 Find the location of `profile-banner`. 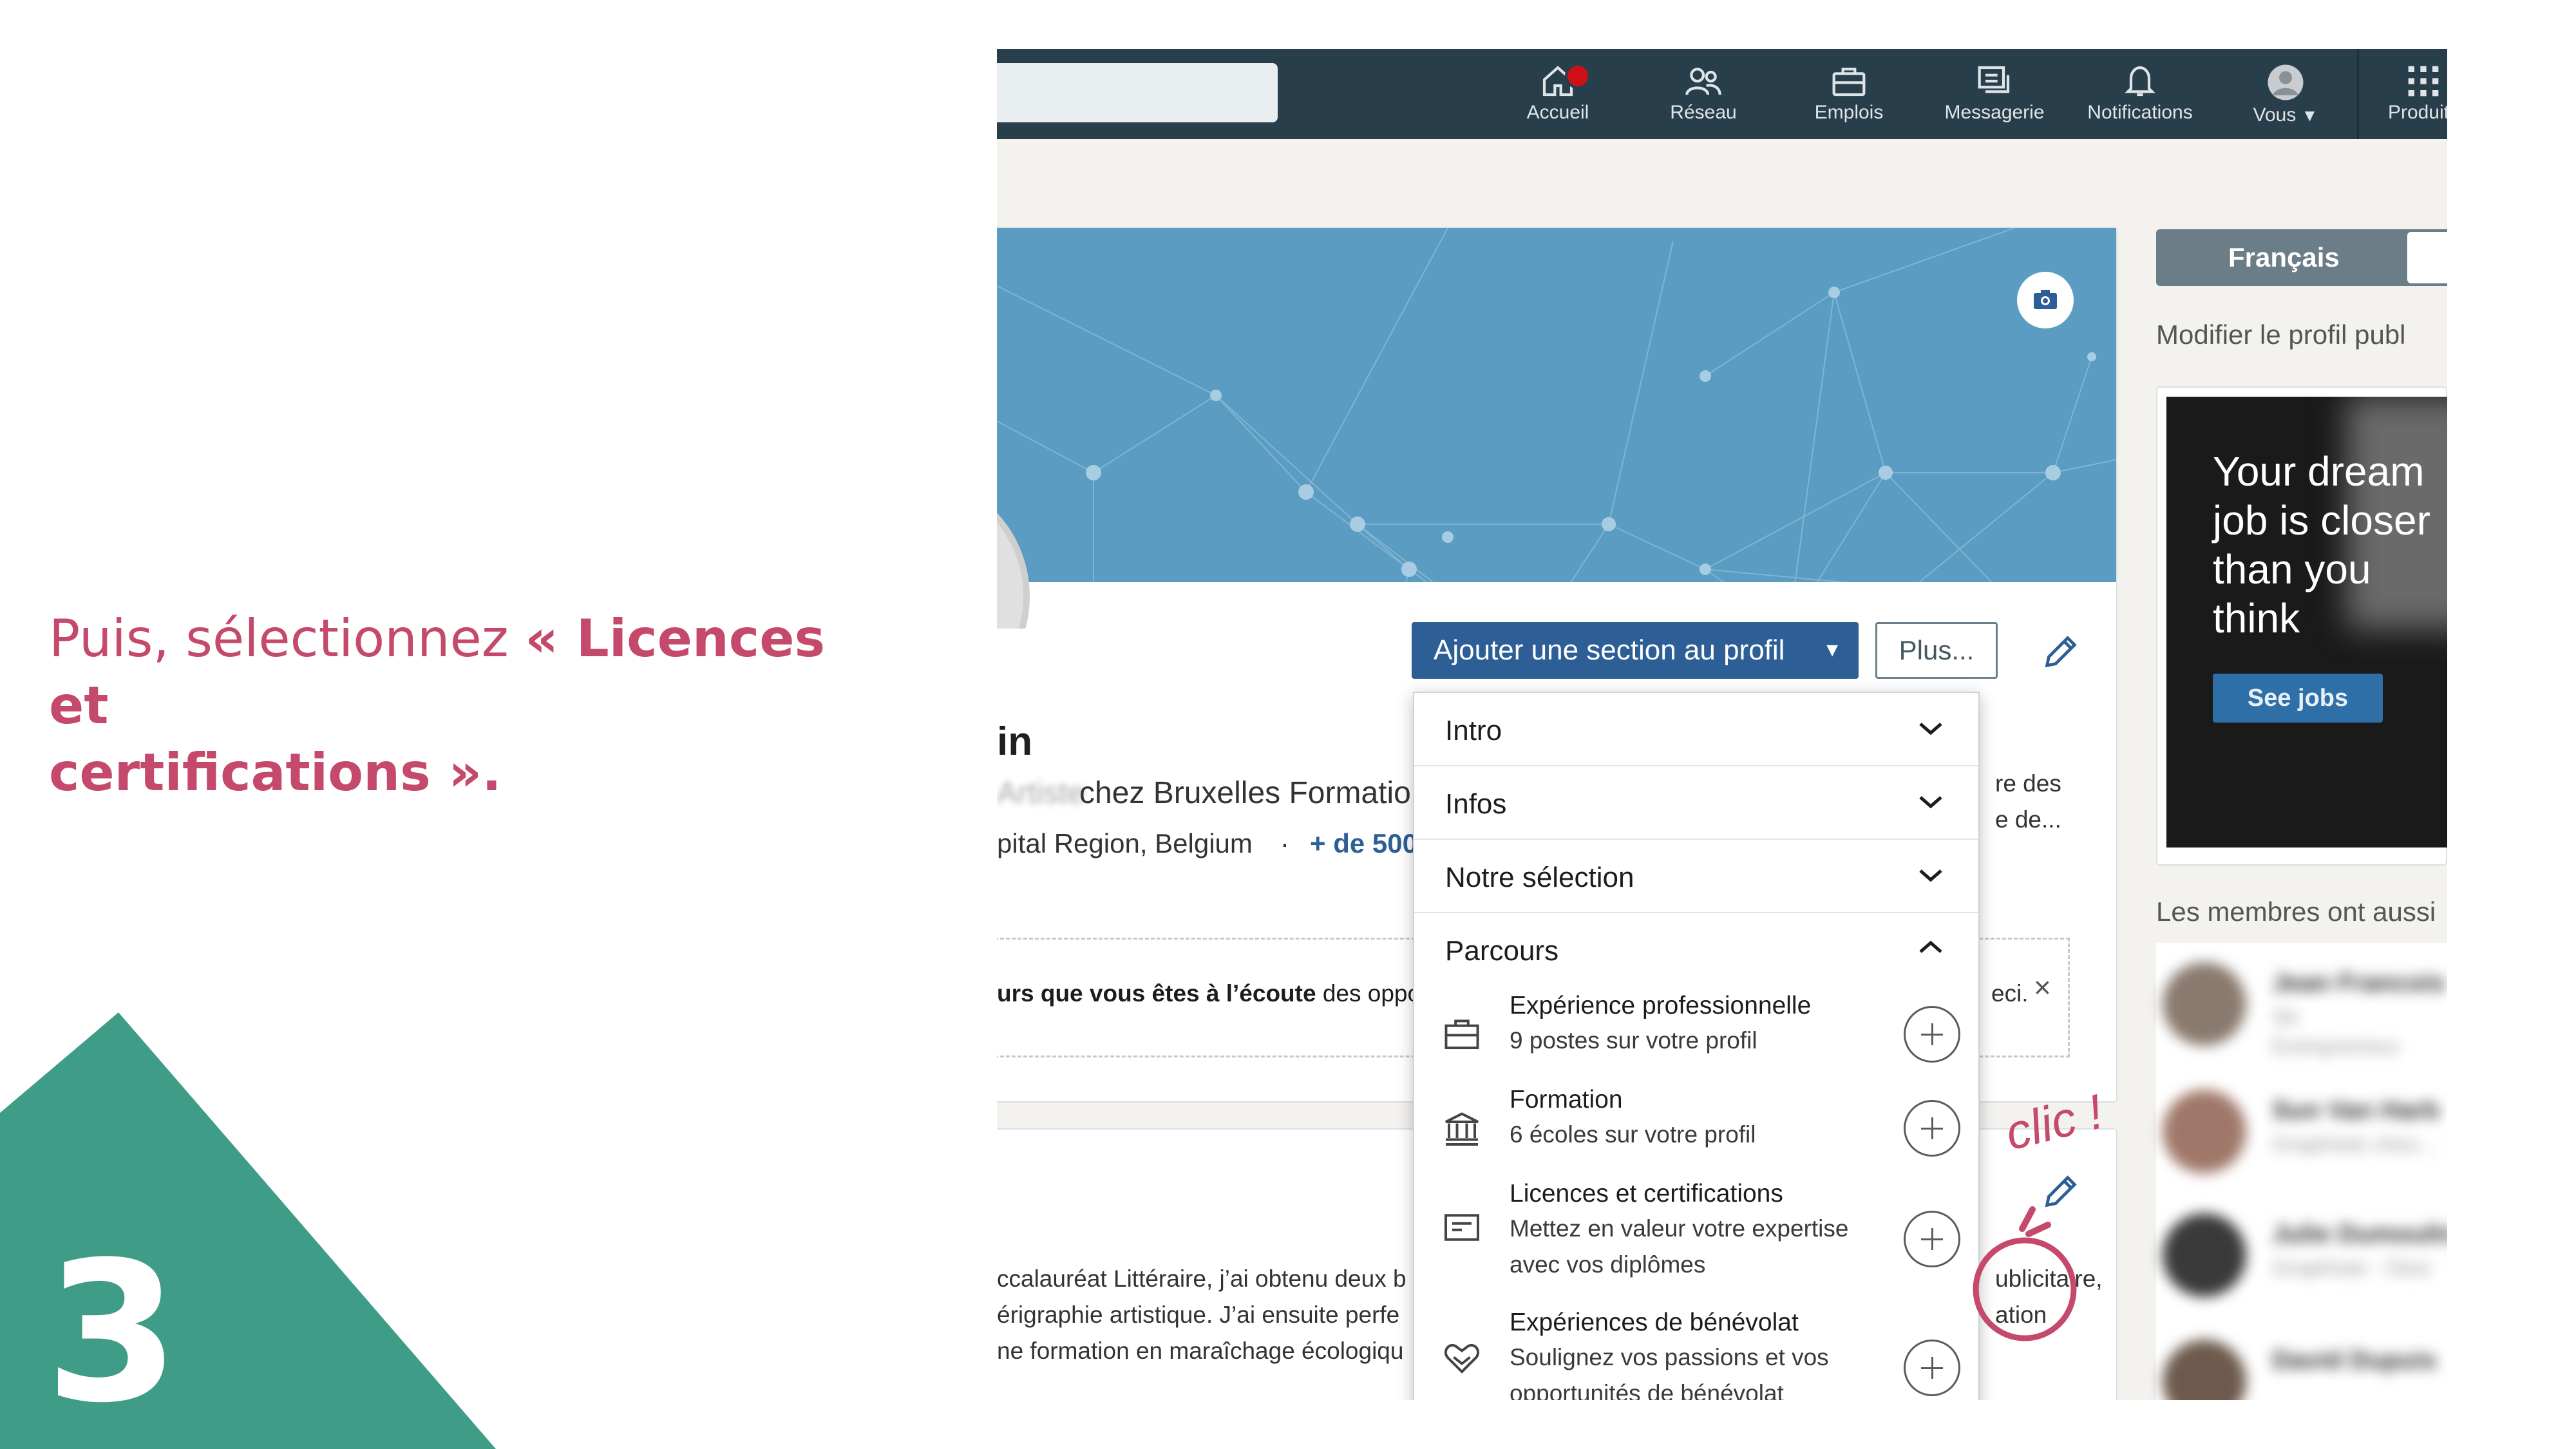

profile-banner is located at coordinates (1556, 405).